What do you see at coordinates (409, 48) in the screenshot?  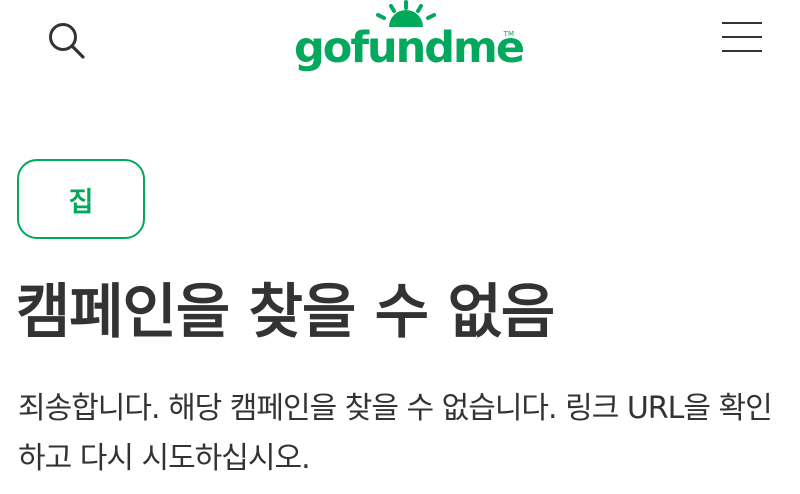 I see `logo-wordmark: gofundme` at bounding box center [409, 48].